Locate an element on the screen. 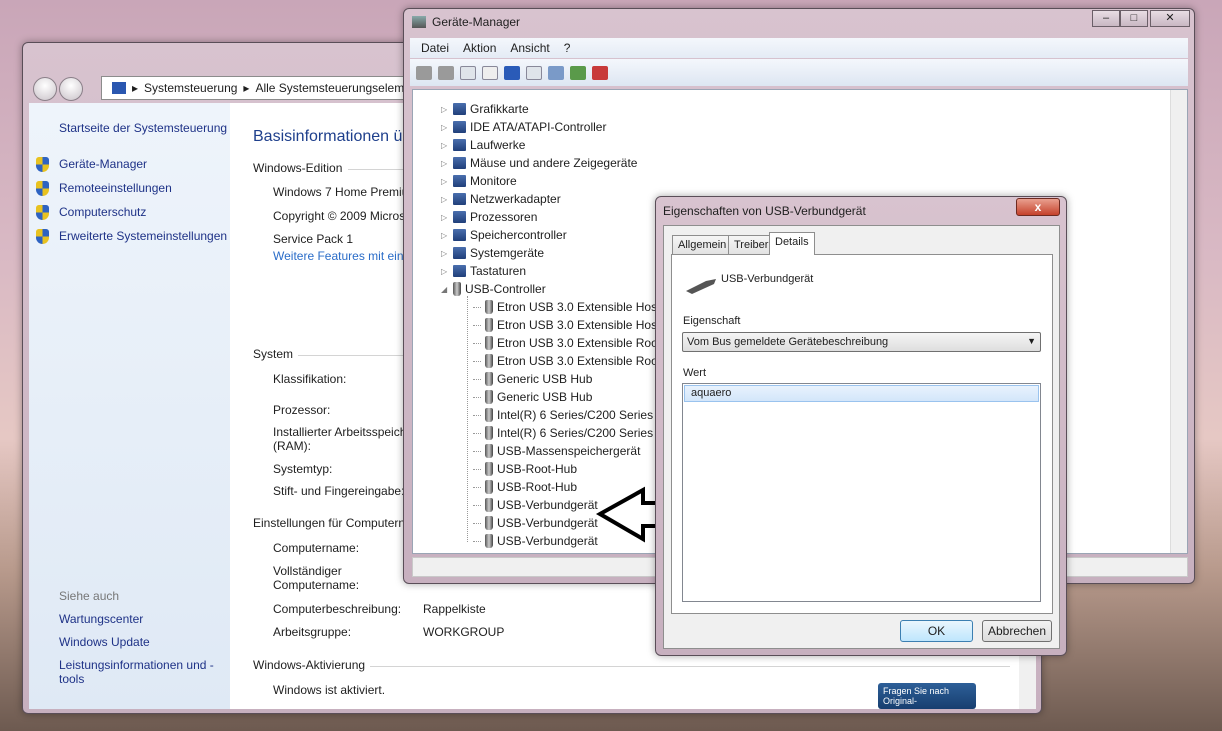 The height and width of the screenshot is (731, 1222). menu-aktion: Aktion is located at coordinates (479, 48).